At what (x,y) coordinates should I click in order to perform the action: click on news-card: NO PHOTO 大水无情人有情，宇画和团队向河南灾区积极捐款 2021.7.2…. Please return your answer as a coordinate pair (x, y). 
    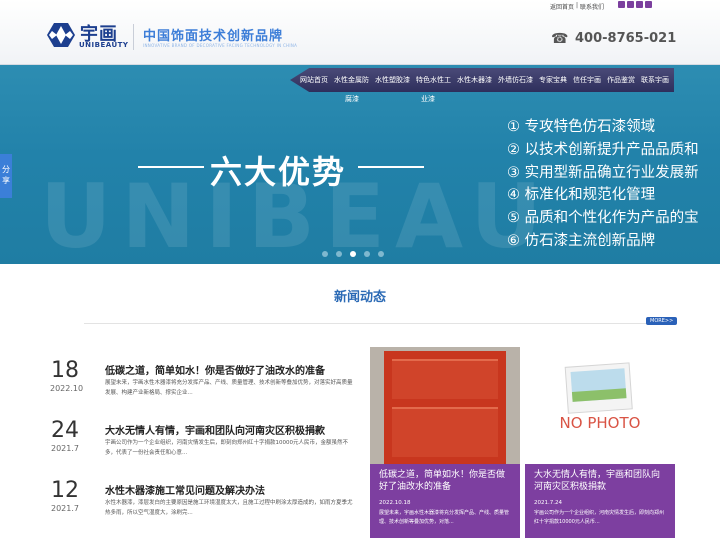
    Looking at the image, I should click on (600, 442).